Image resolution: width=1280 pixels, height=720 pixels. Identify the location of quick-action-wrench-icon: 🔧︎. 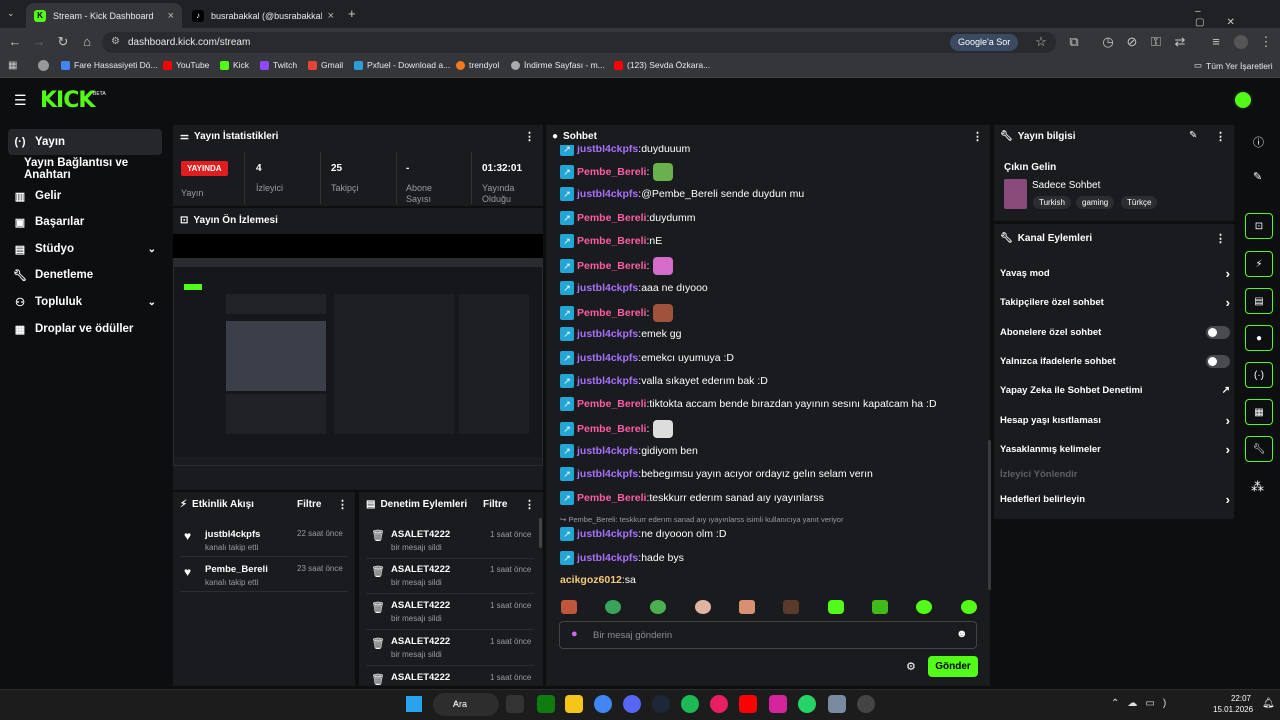
(1259, 449).